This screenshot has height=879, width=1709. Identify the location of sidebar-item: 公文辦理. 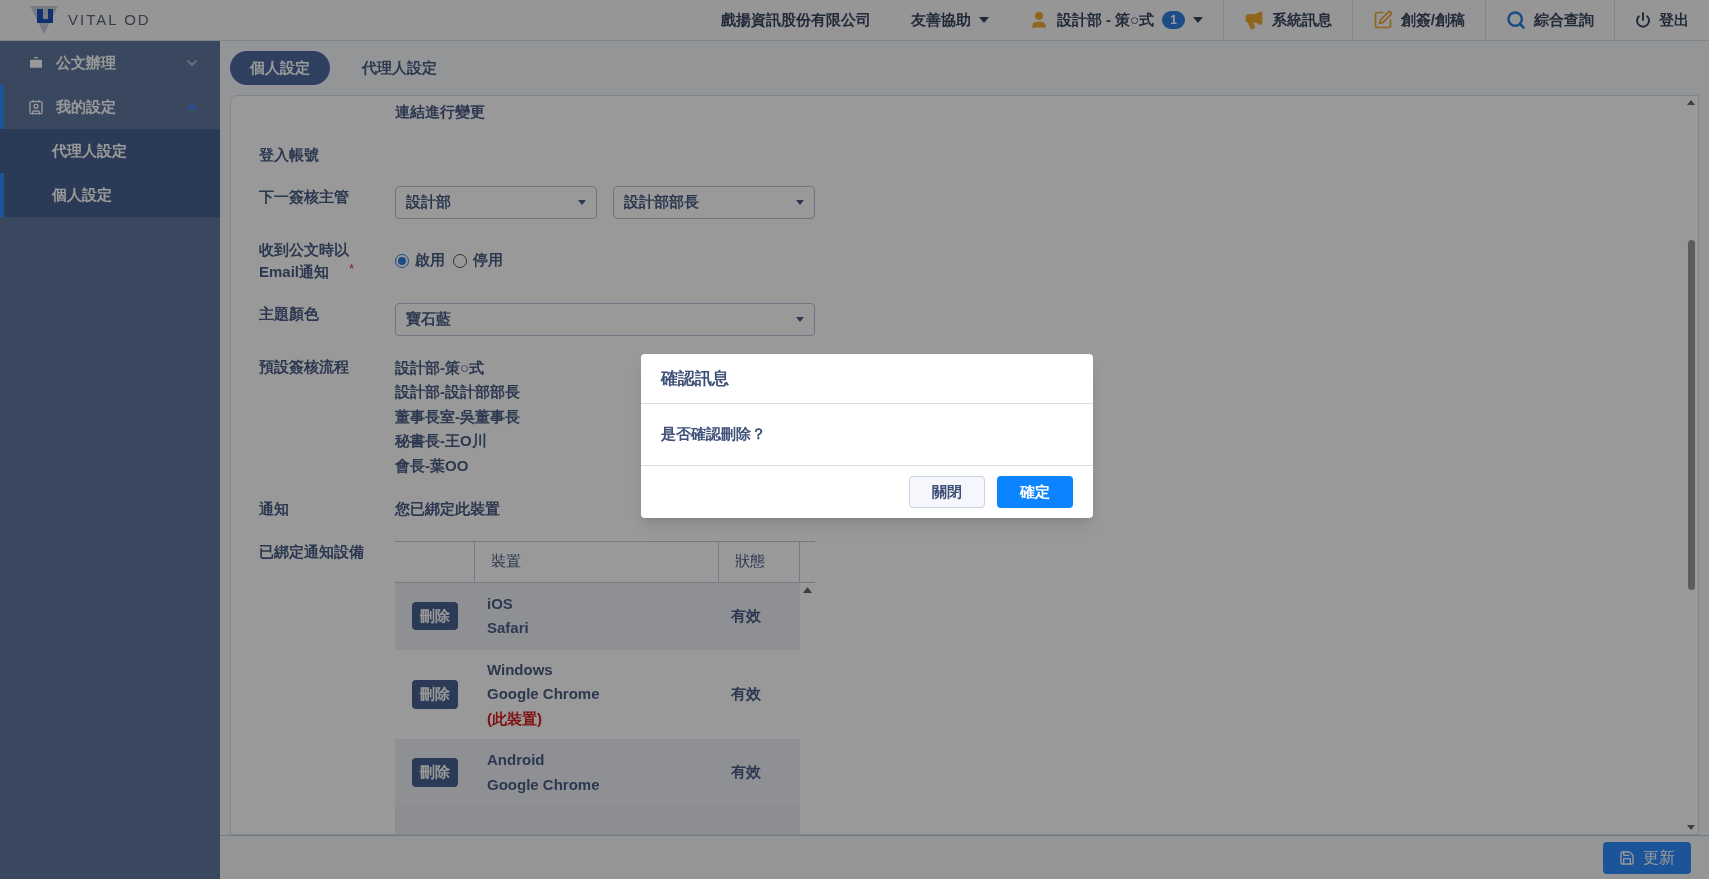
(110, 63).